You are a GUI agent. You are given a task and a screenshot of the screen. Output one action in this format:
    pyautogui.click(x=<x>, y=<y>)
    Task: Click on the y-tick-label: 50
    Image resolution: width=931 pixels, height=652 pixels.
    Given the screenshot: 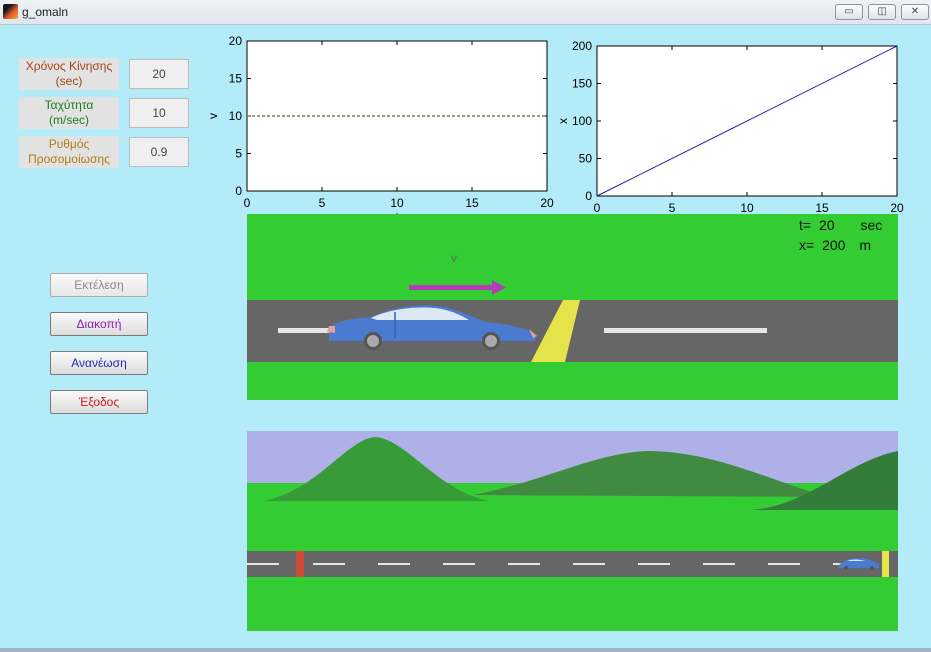 What is the action you would take?
    pyautogui.click(x=586, y=159)
    